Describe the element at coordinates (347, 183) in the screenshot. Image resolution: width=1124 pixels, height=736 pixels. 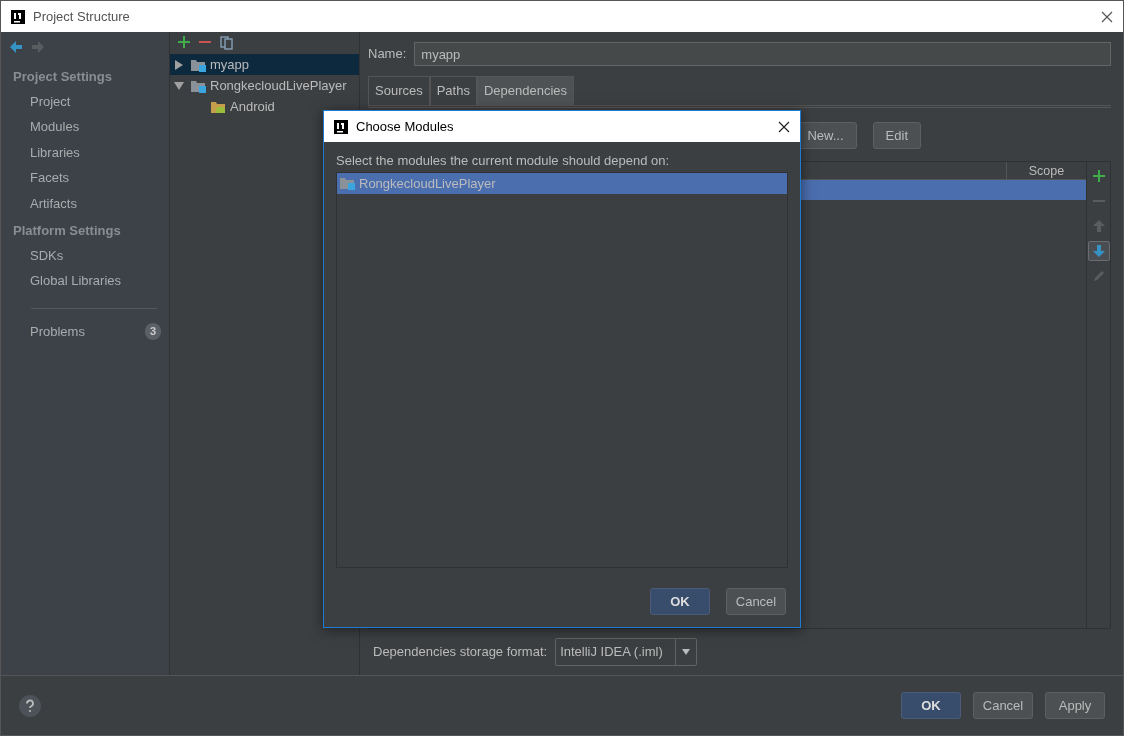
I see `module-folder-icon` at that location.